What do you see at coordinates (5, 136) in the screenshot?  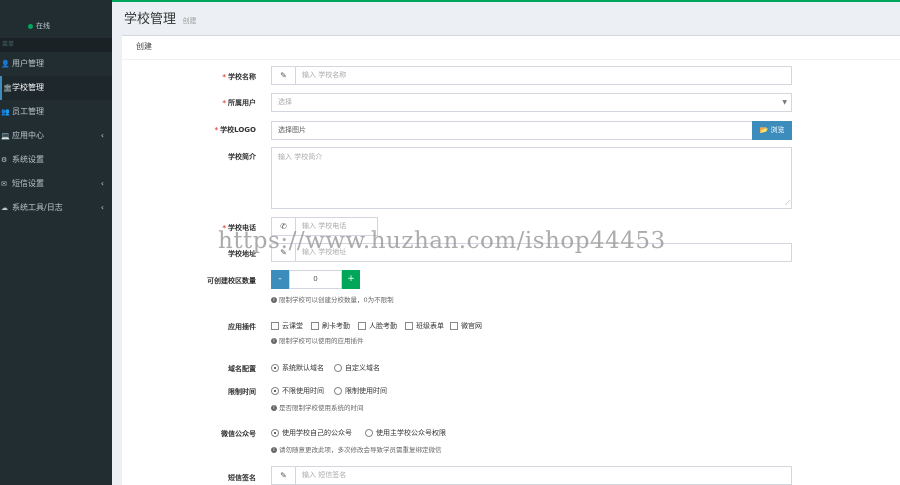 I see `laptop-icon: 💻` at bounding box center [5, 136].